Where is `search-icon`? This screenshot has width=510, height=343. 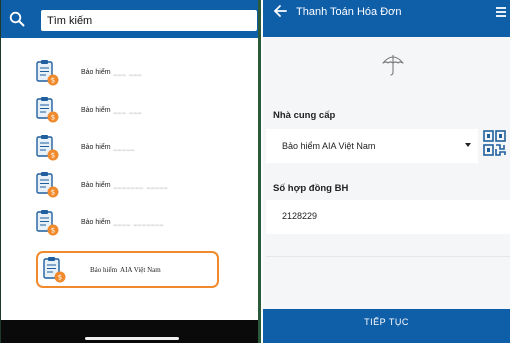 search-icon is located at coordinates (17, 21).